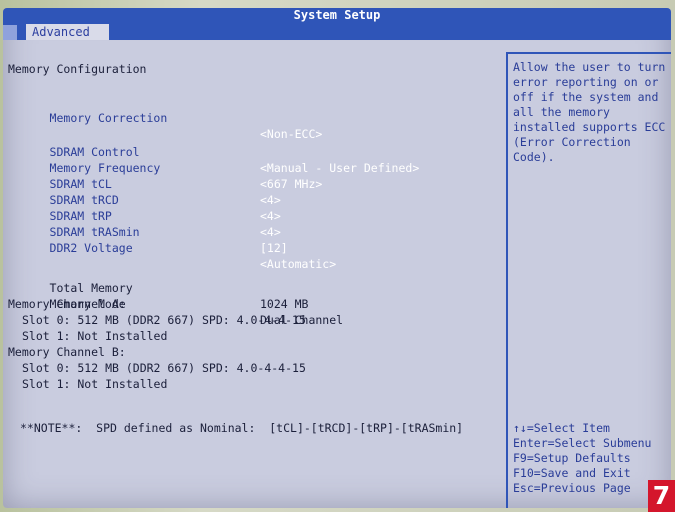 The height and width of the screenshot is (512, 675). I want to click on figure-number-badge: 7, so click(661, 496).